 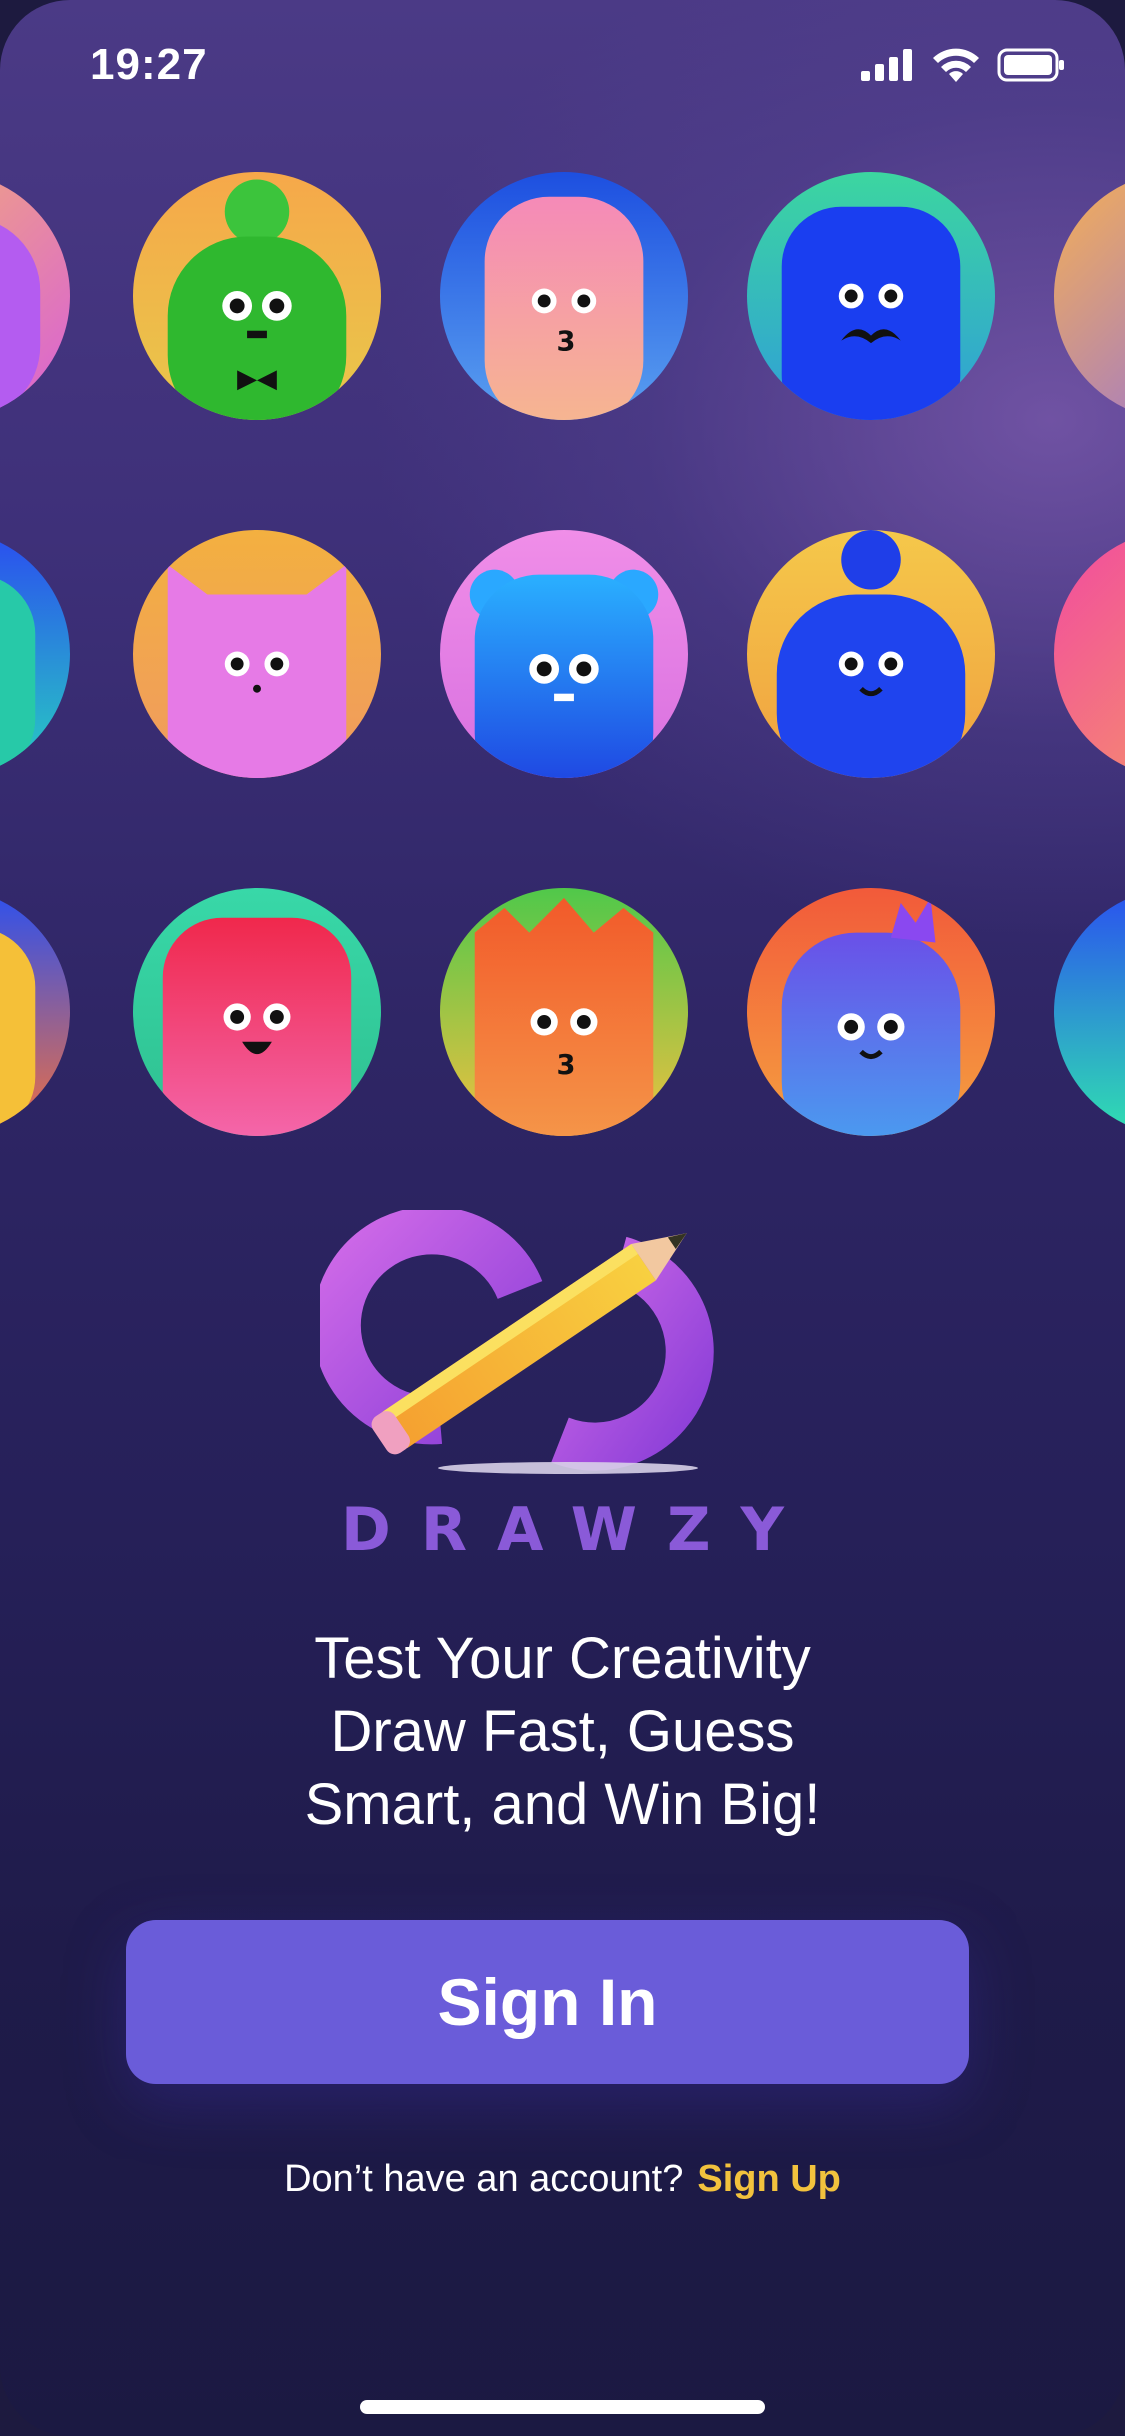 I want to click on status-bar: 19:27, so click(x=562, y=67).